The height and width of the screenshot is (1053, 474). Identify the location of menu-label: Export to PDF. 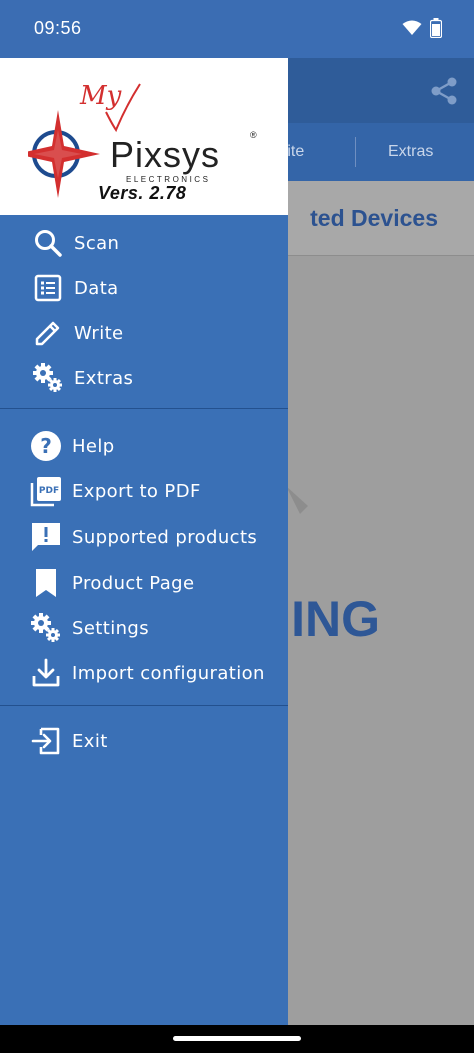
(136, 491).